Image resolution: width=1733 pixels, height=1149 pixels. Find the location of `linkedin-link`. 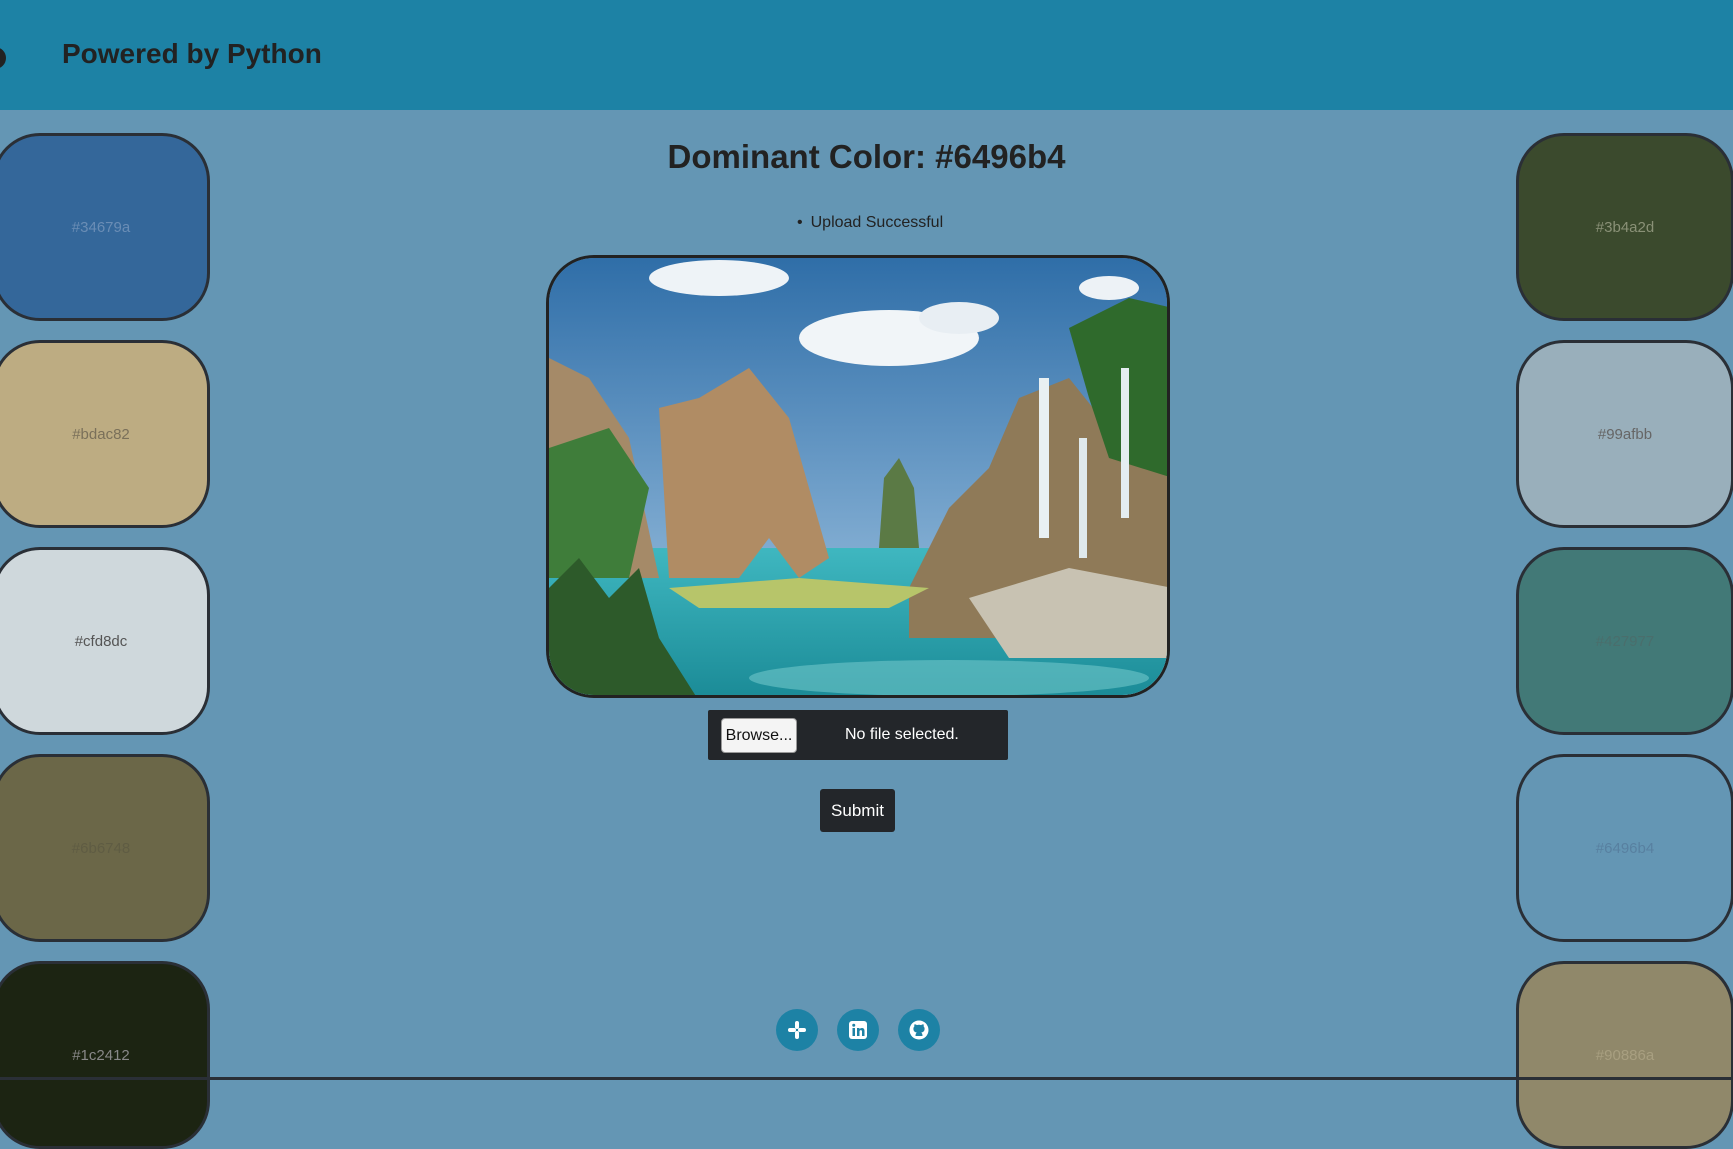

linkedin-link is located at coordinates (858, 1030).